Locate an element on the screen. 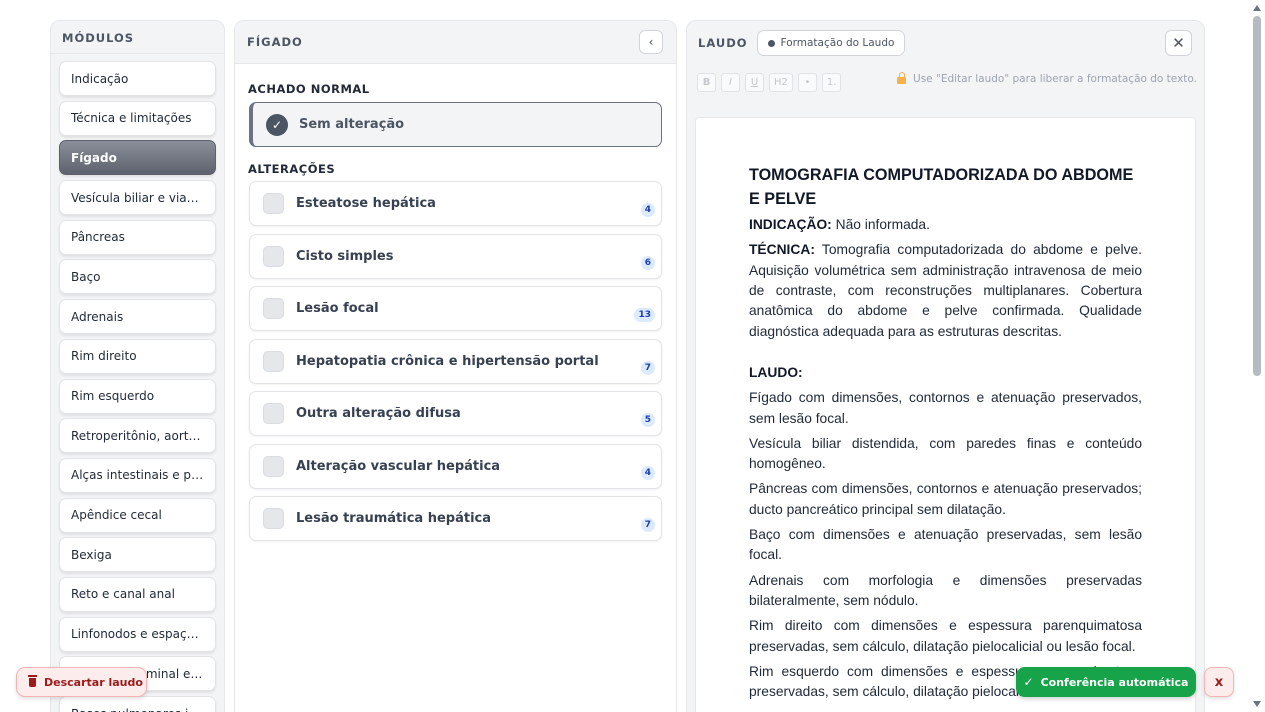  alteration-label: Lesão focal is located at coordinates (337, 308).